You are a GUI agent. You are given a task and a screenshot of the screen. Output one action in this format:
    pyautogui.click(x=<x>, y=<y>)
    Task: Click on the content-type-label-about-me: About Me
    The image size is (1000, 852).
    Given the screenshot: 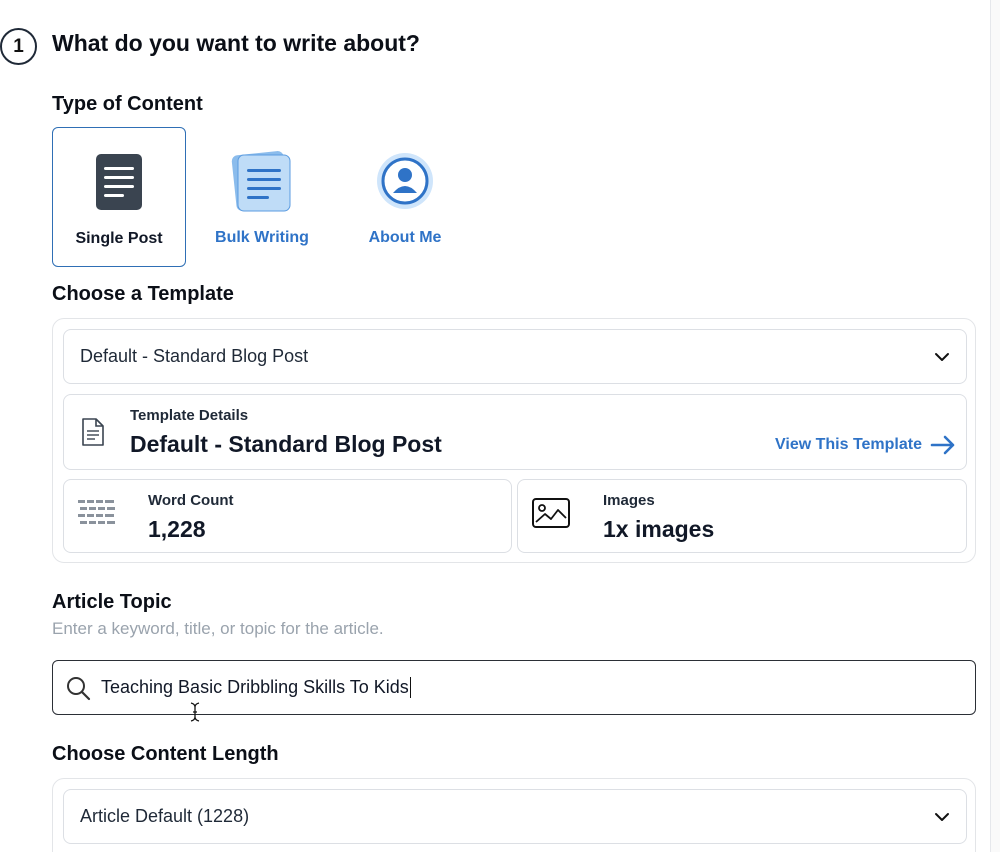 What is the action you would take?
    pyautogui.click(x=405, y=237)
    